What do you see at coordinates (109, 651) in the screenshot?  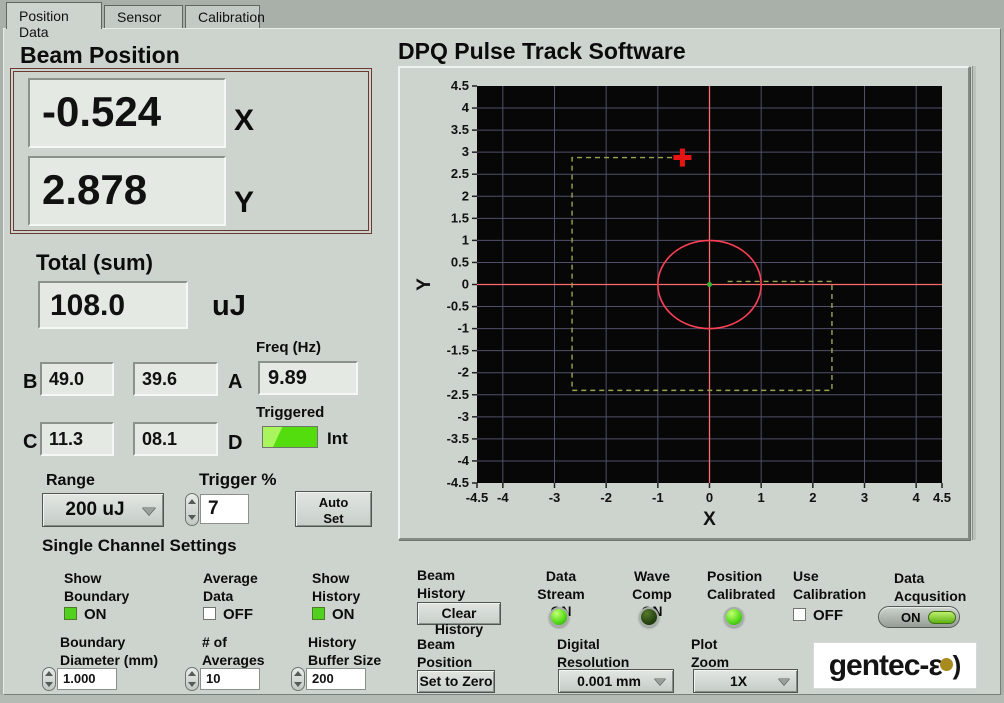 I see `boundary-diameter-label: Boundary Diameter (mm)` at bounding box center [109, 651].